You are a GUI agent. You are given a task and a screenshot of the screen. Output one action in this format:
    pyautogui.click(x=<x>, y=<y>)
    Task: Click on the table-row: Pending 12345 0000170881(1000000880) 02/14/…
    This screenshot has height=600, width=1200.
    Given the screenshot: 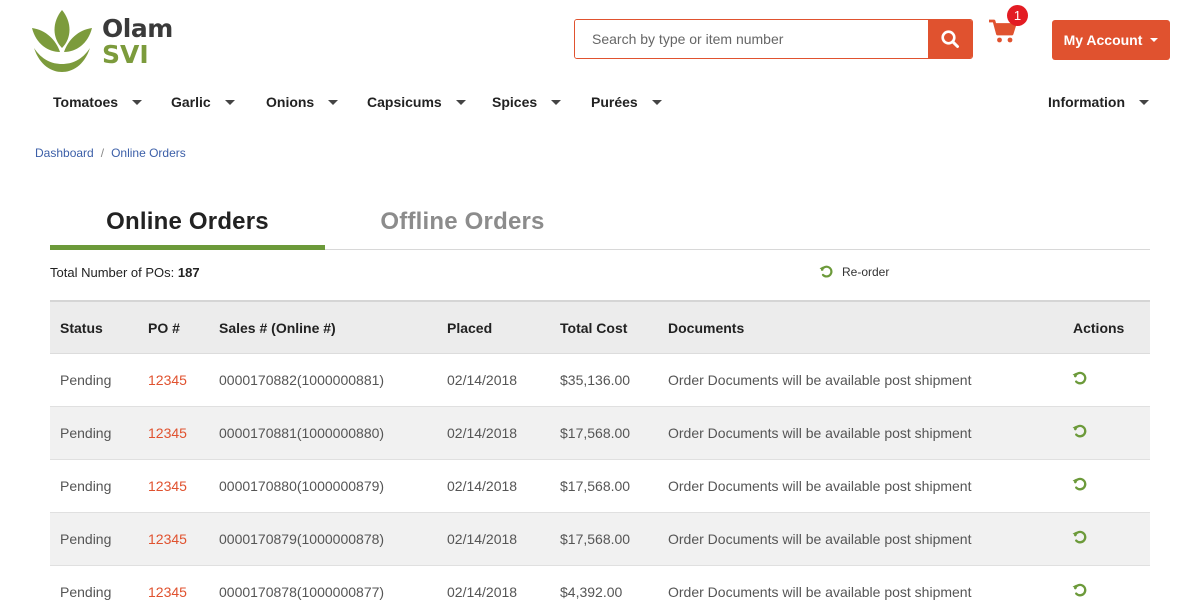 What is the action you would take?
    pyautogui.click(x=600, y=433)
    